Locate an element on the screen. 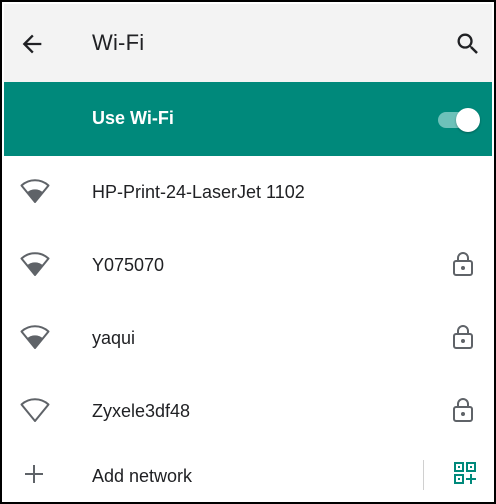 Image resolution: width=496 pixels, height=504 pixels. use-wifi-label: Use Wi-Fi is located at coordinates (133, 118).